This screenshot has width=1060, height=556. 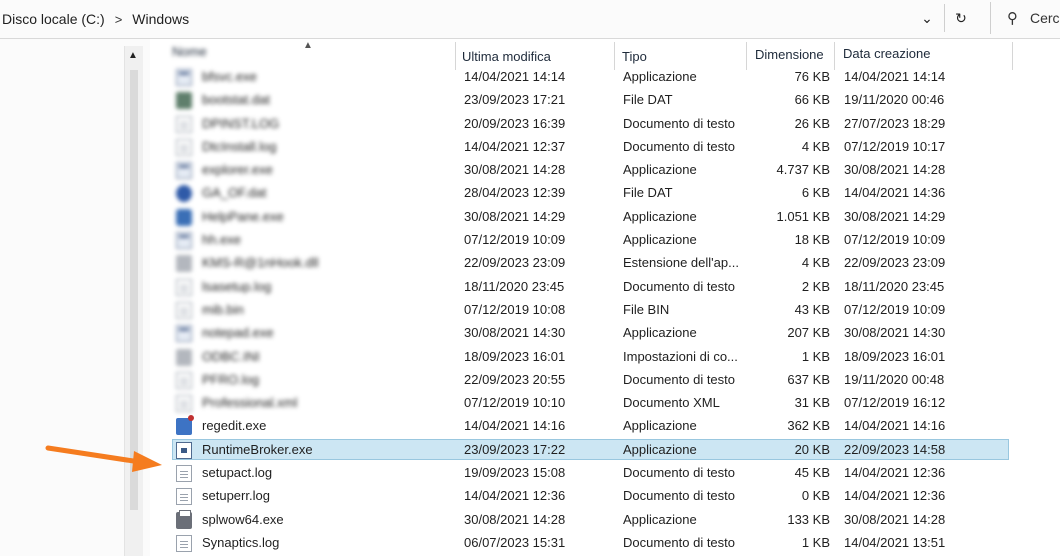 I want to click on scroll-up-icon: ▲, so click(x=133, y=55).